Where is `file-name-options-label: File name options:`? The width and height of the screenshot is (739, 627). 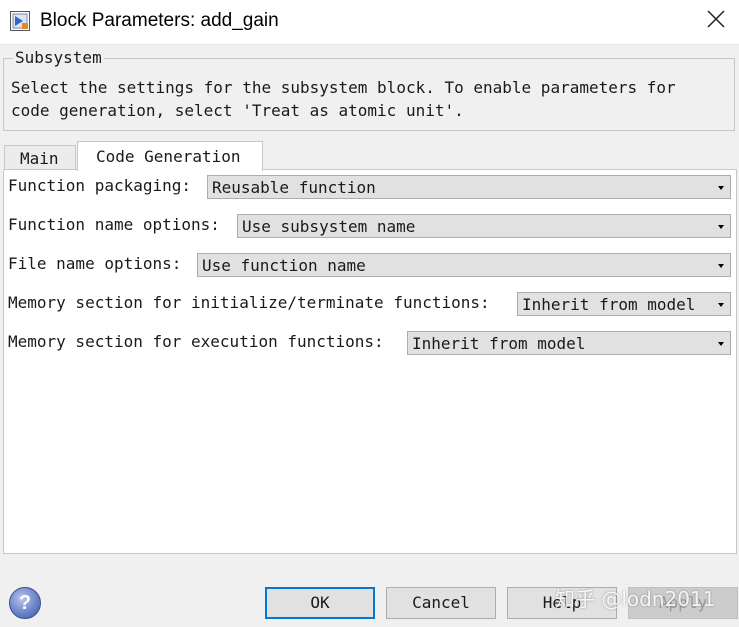
file-name-options-label: File name options: is located at coordinates (95, 263).